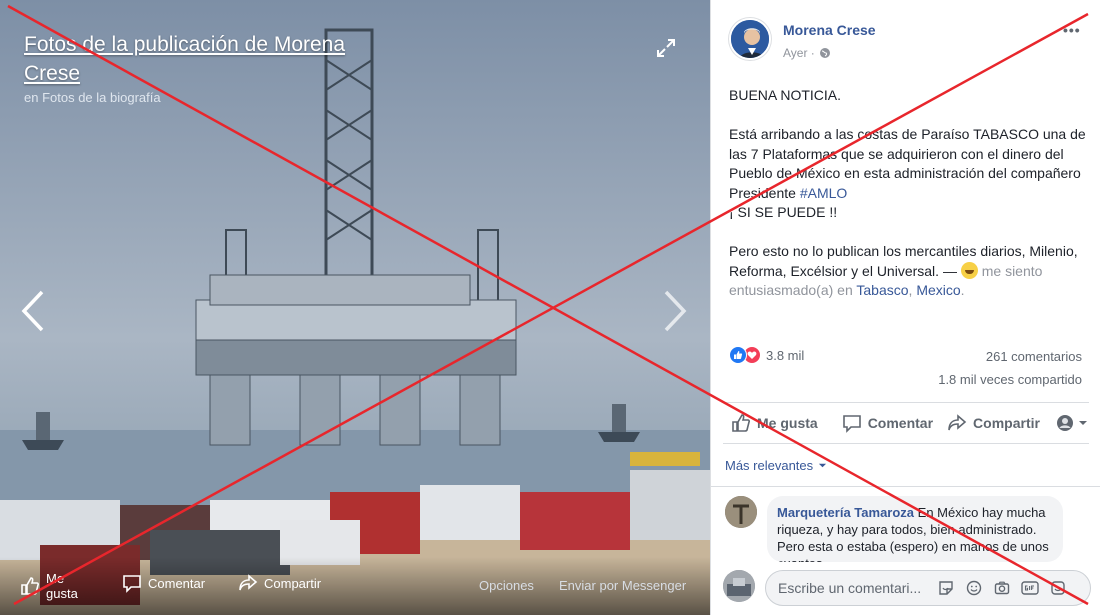 The image size is (1100, 615). What do you see at coordinates (33, 311) in the screenshot?
I see `previous-photo-arrow-icon` at bounding box center [33, 311].